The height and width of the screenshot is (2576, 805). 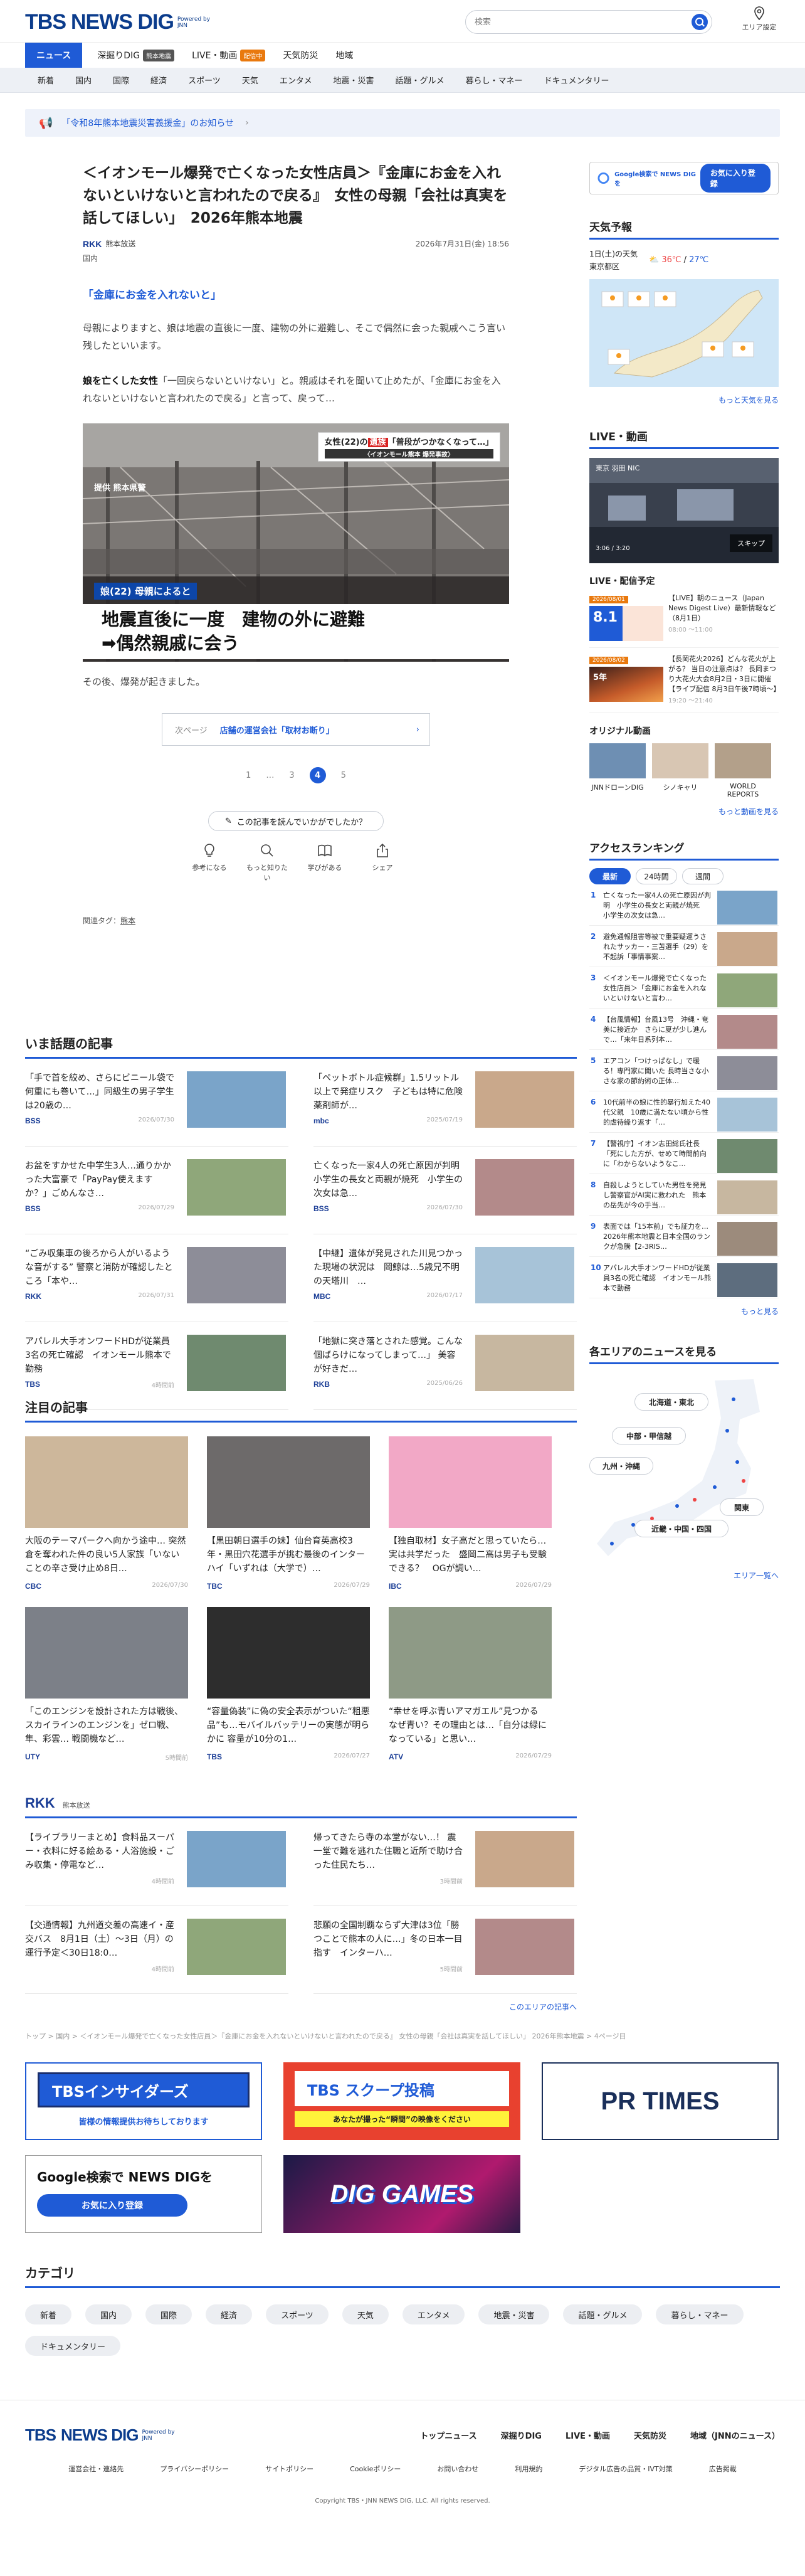 What do you see at coordinates (296, 729) in the screenshot?
I see `next-page-link: 次ページ 店舗の運営会社「取材お断り」 ›` at bounding box center [296, 729].